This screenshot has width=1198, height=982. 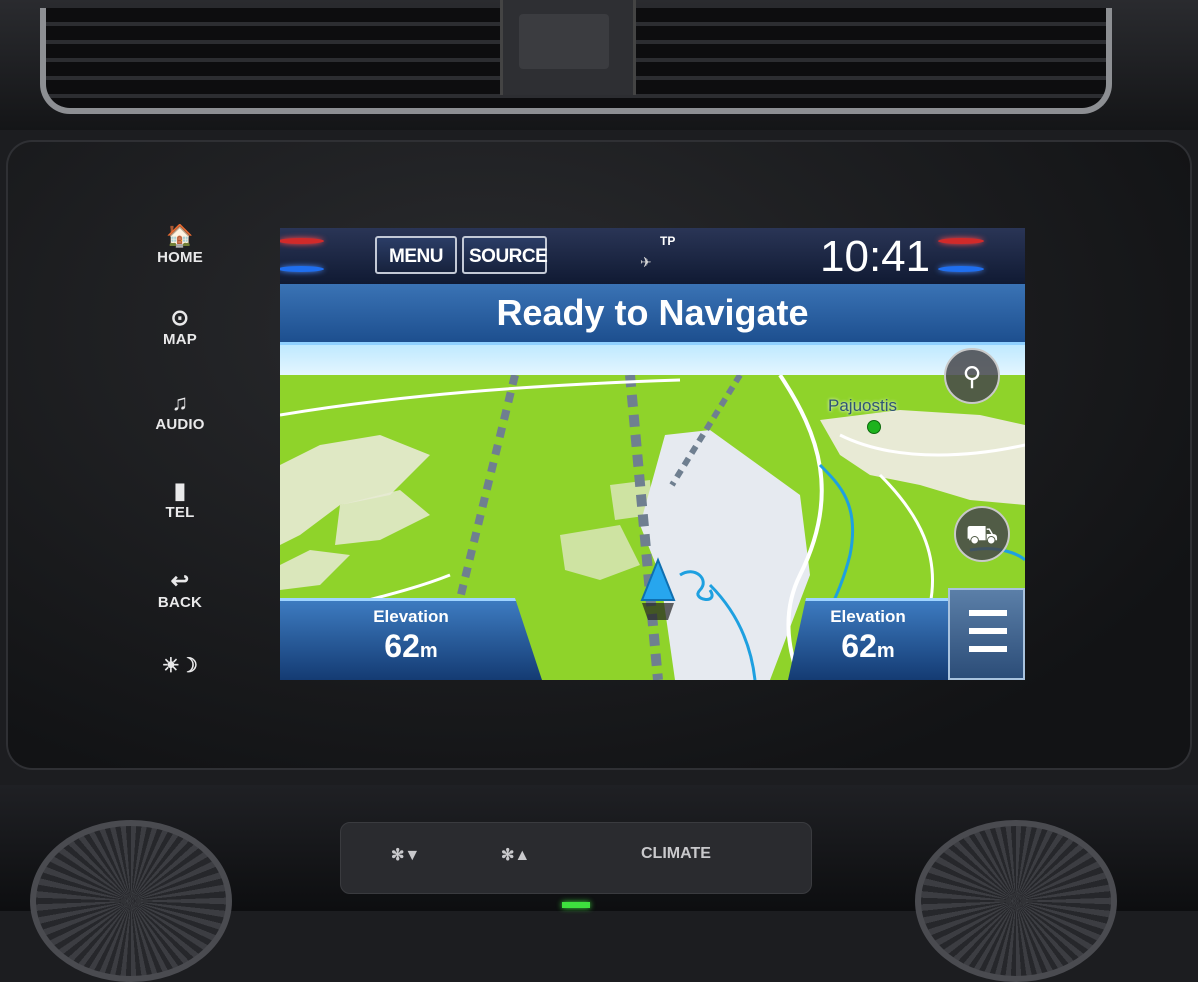 What do you see at coordinates (416, 255) in the screenshot?
I see `menu-button: MENU` at bounding box center [416, 255].